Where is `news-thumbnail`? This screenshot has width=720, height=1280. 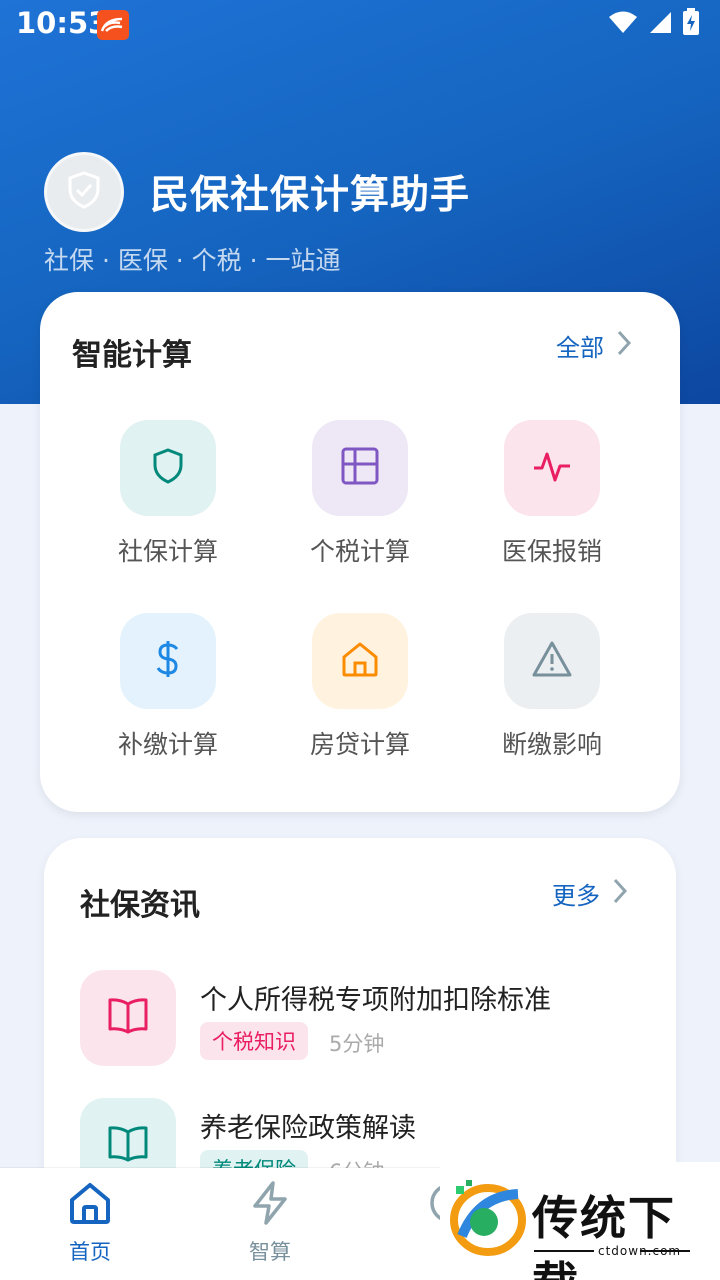
news-thumbnail is located at coordinates (128, 1018).